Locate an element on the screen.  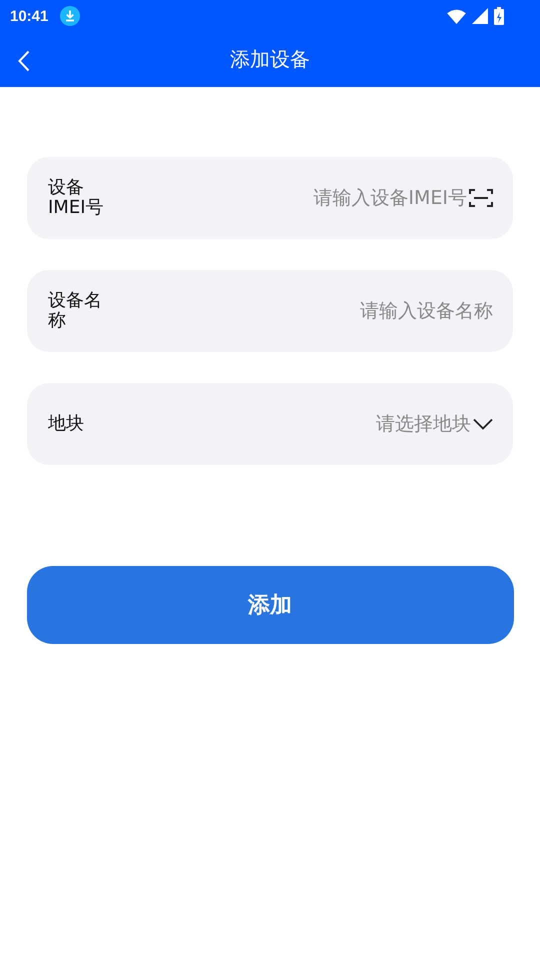
form-field: 设备名称 请输入设备名称 is located at coordinates (270, 311).